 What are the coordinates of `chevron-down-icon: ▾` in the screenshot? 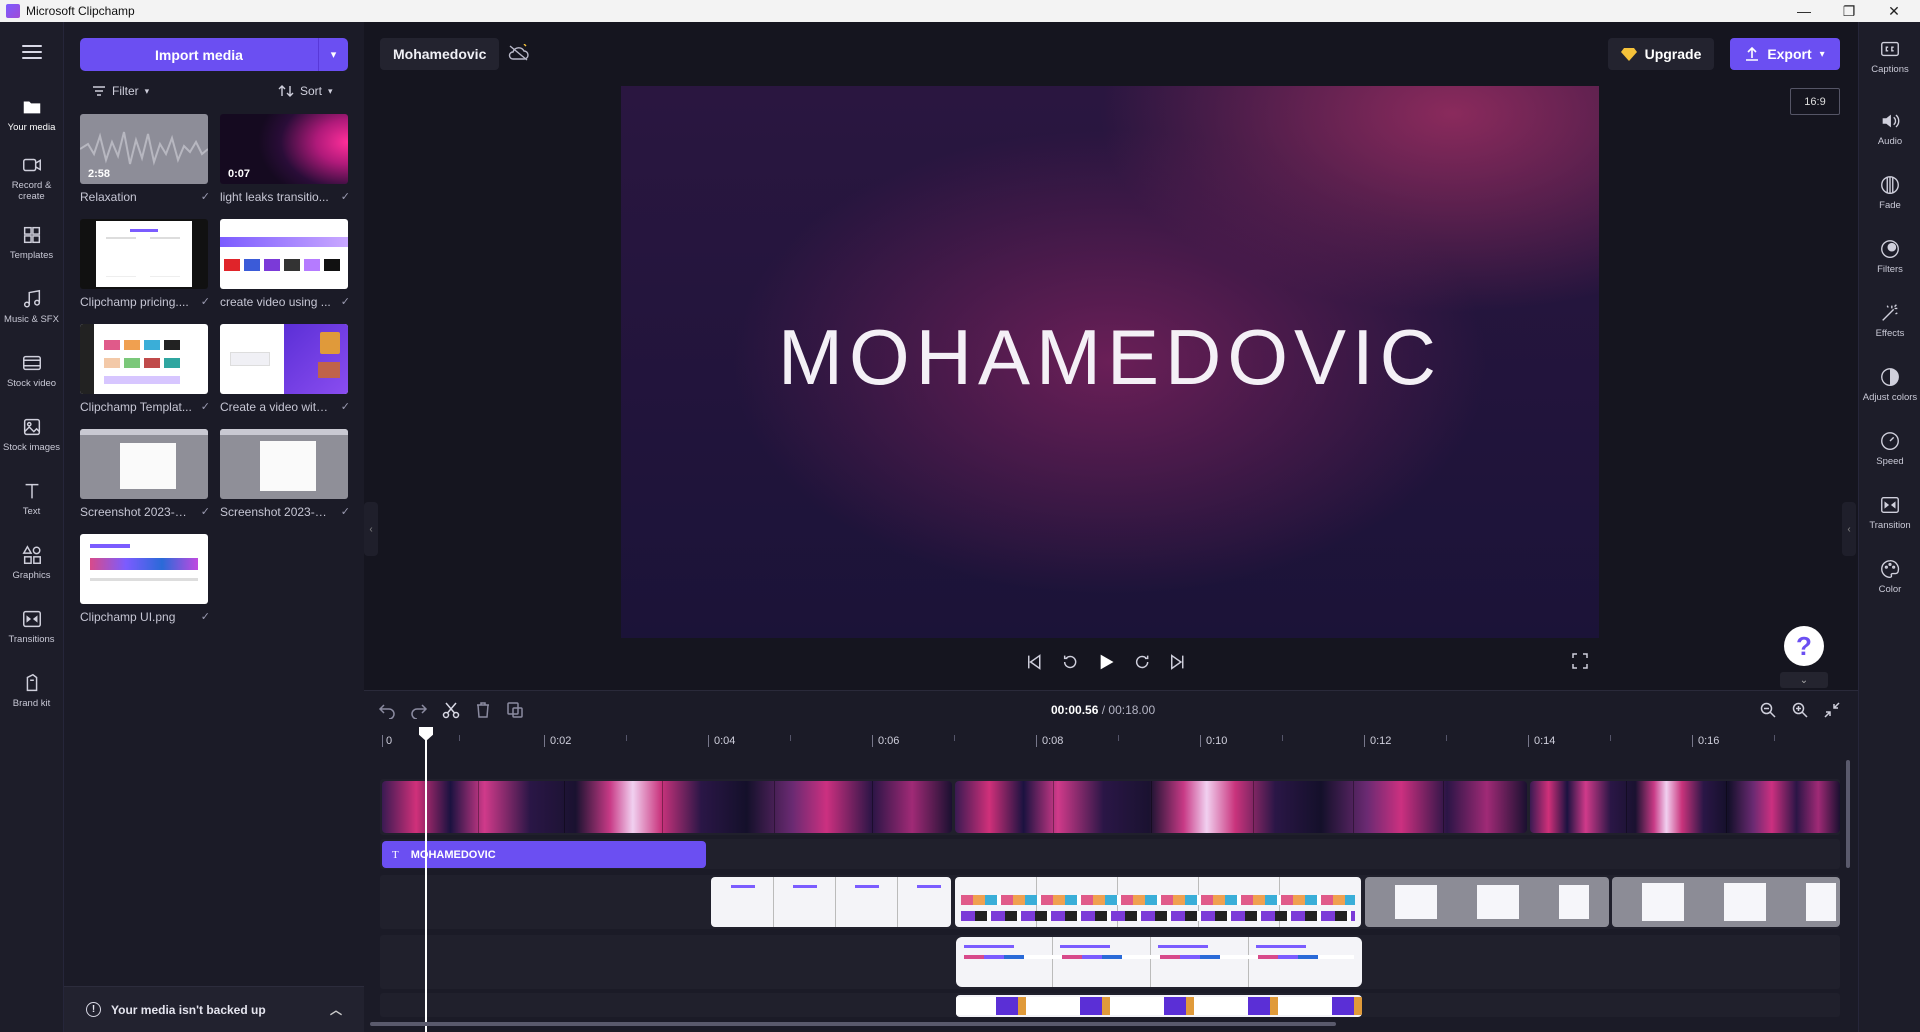 It's located at (333, 55).